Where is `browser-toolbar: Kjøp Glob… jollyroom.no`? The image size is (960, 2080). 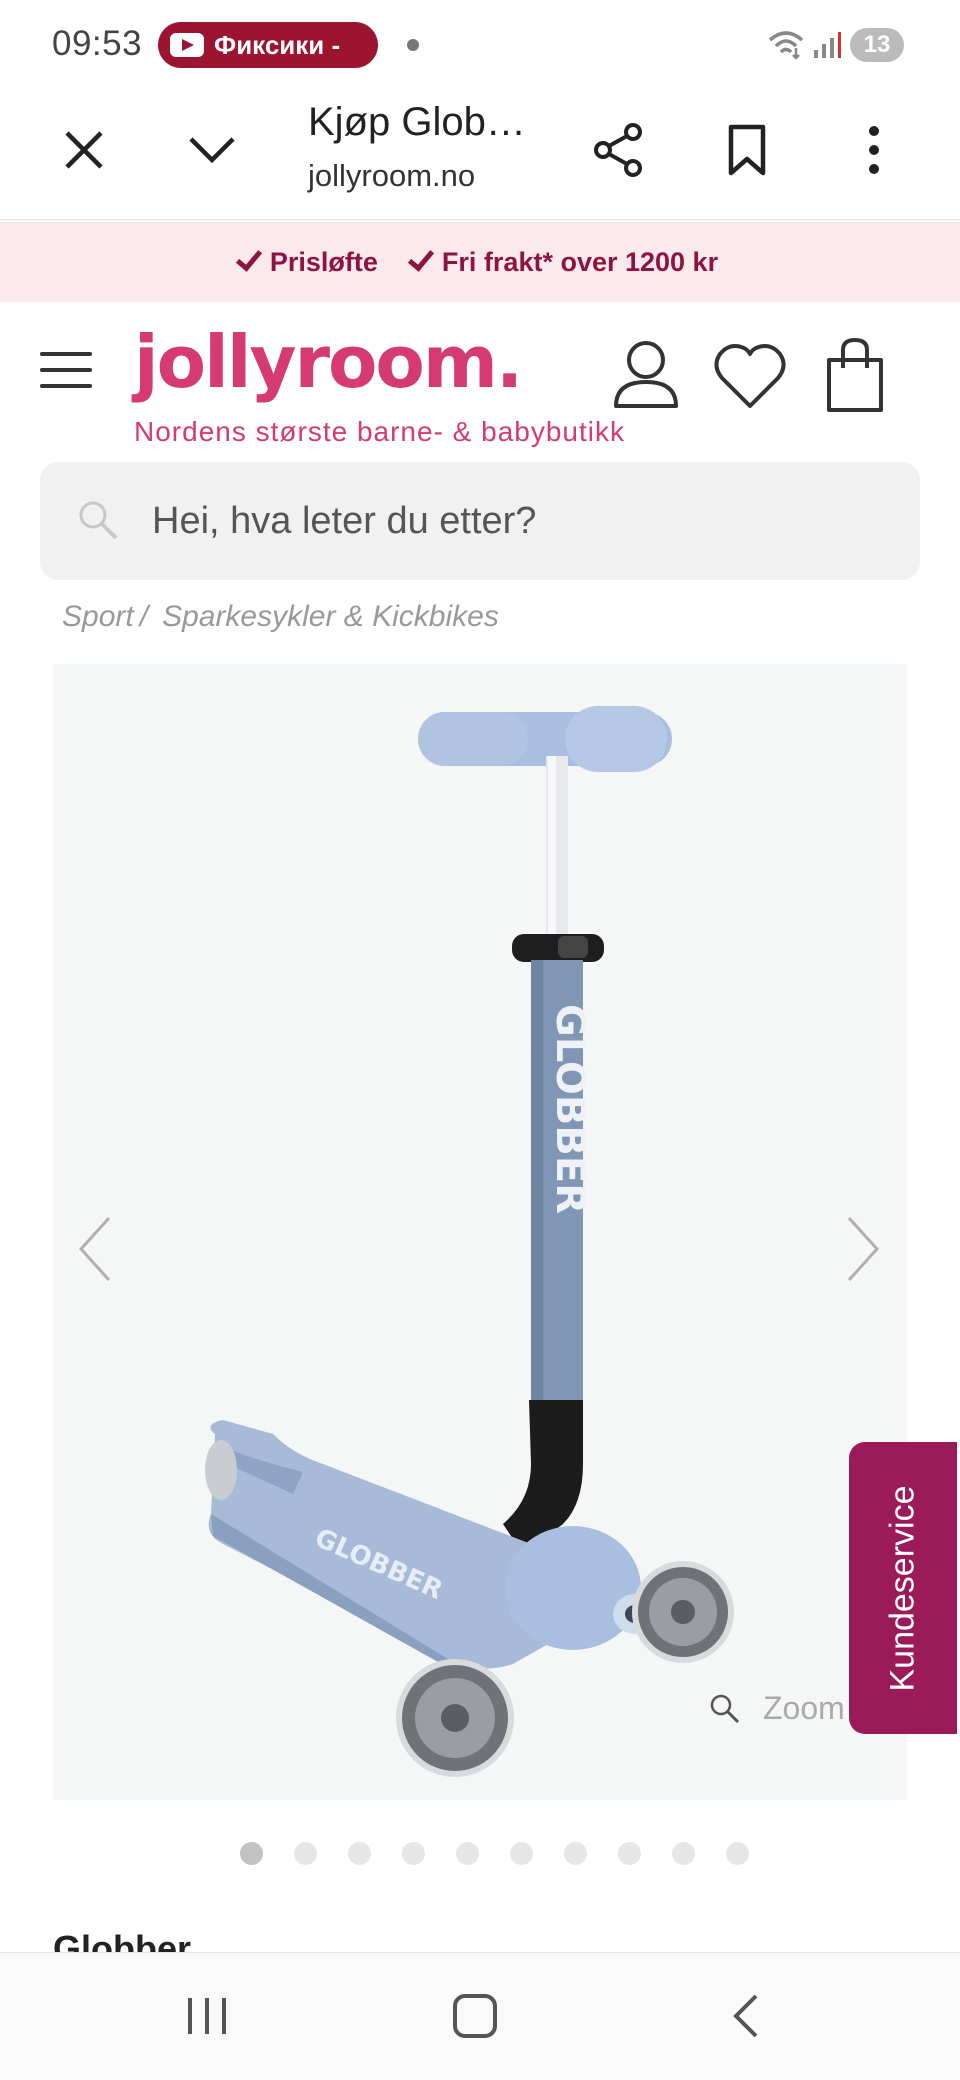 browser-toolbar: Kjøp Glob… jollyroom.no is located at coordinates (480, 155).